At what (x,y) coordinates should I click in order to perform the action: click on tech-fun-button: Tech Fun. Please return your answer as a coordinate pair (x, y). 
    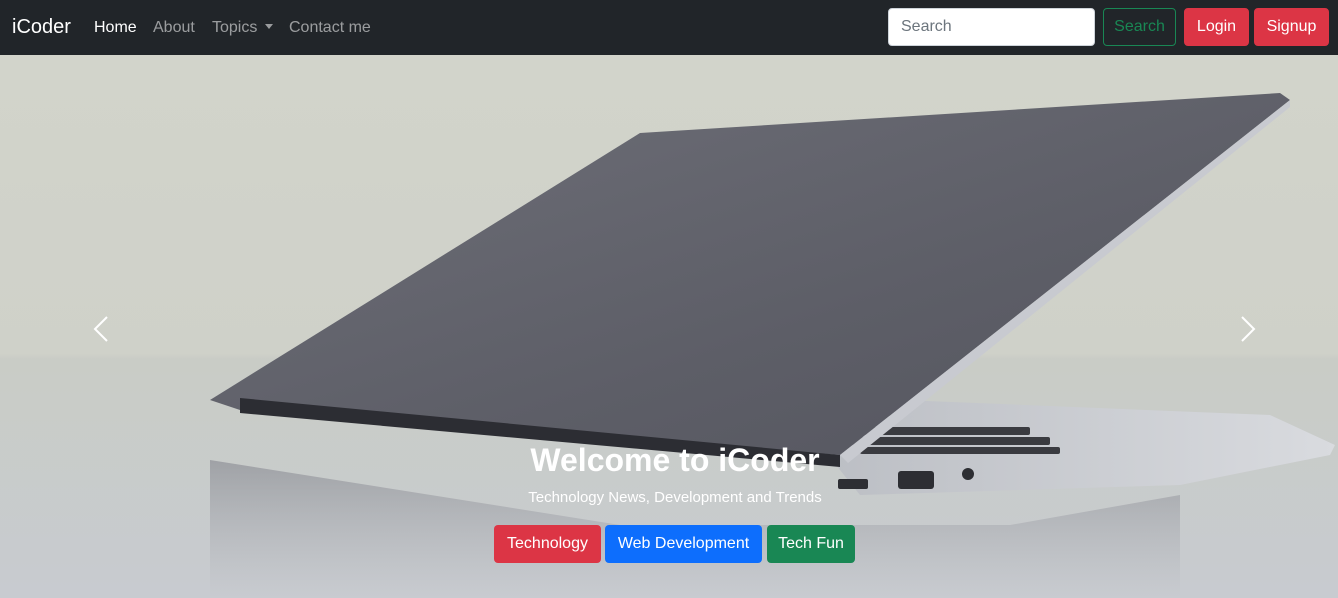
    Looking at the image, I should click on (811, 544).